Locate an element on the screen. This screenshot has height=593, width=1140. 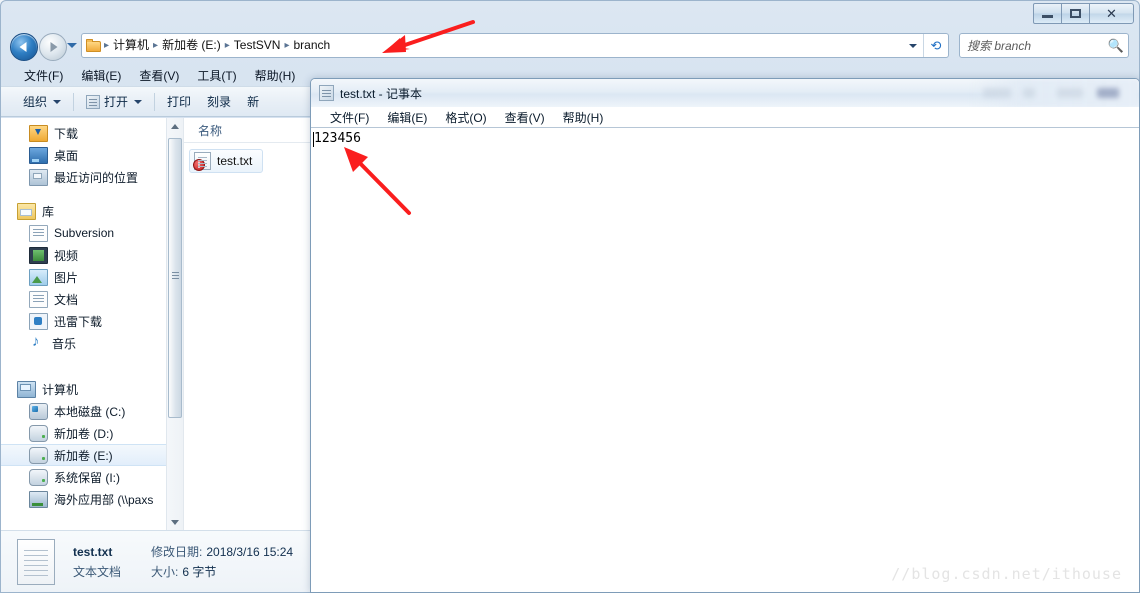
notepad-text-content: 123456 is located at coordinates (337, 138).